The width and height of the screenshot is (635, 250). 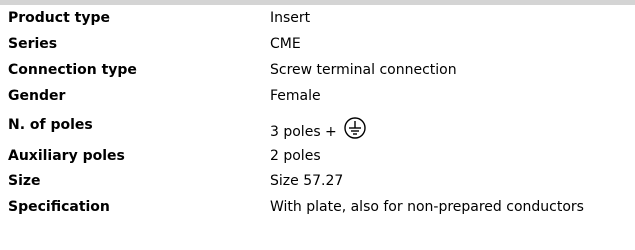 I want to click on spec-value: 3 poles +, so click(x=303, y=132).